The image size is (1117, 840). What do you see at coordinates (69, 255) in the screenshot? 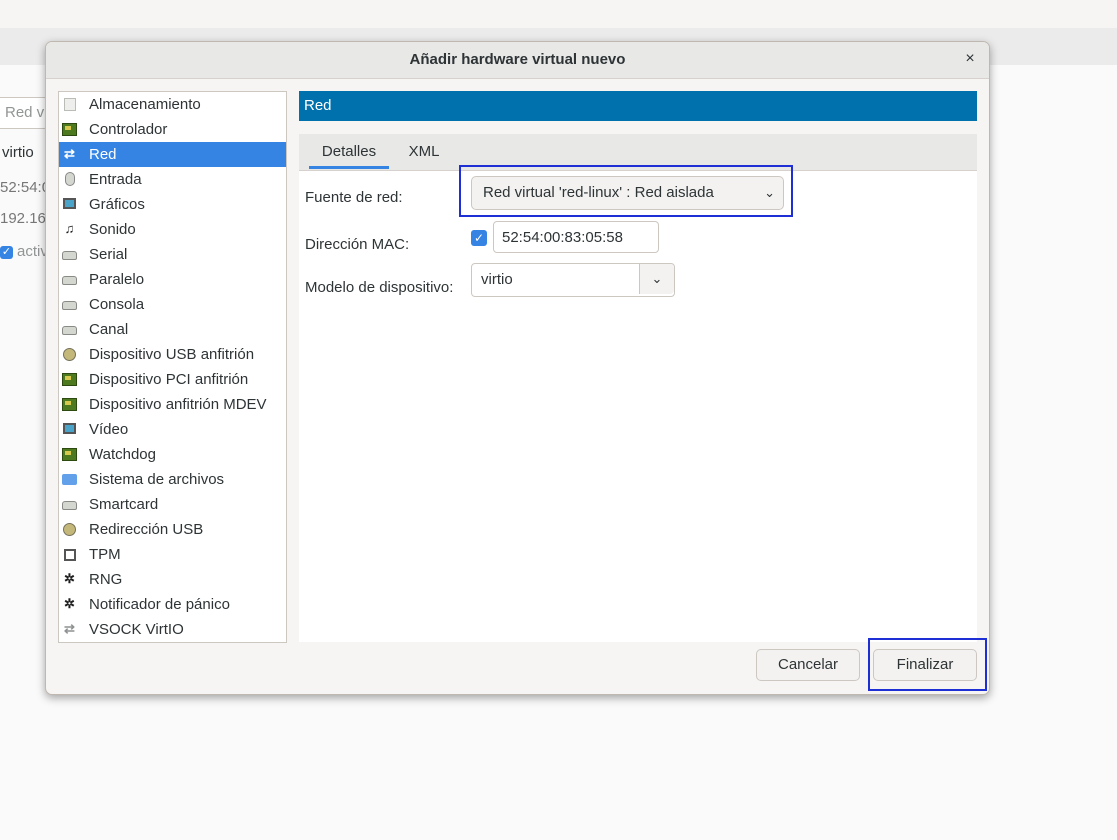
I see `serial-icon` at bounding box center [69, 255].